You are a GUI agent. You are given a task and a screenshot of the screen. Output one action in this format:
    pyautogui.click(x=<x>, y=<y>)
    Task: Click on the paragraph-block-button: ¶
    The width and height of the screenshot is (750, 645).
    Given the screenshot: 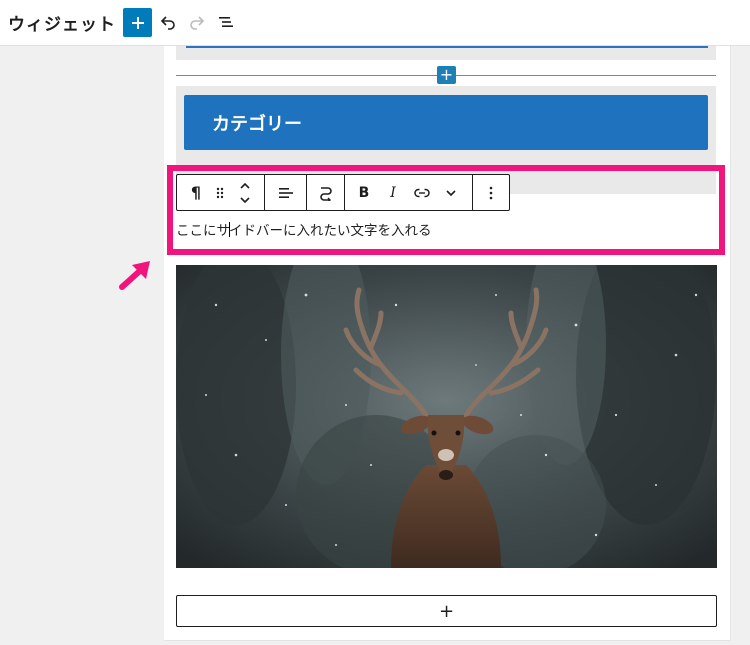 What is the action you would take?
    pyautogui.click(x=196, y=192)
    